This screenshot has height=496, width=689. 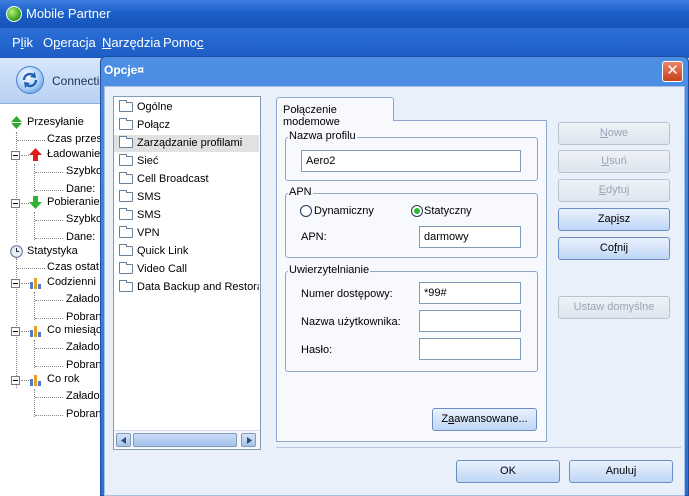 I want to click on tree-item-zaladowane-yearly: Załado, so click(x=51, y=397).